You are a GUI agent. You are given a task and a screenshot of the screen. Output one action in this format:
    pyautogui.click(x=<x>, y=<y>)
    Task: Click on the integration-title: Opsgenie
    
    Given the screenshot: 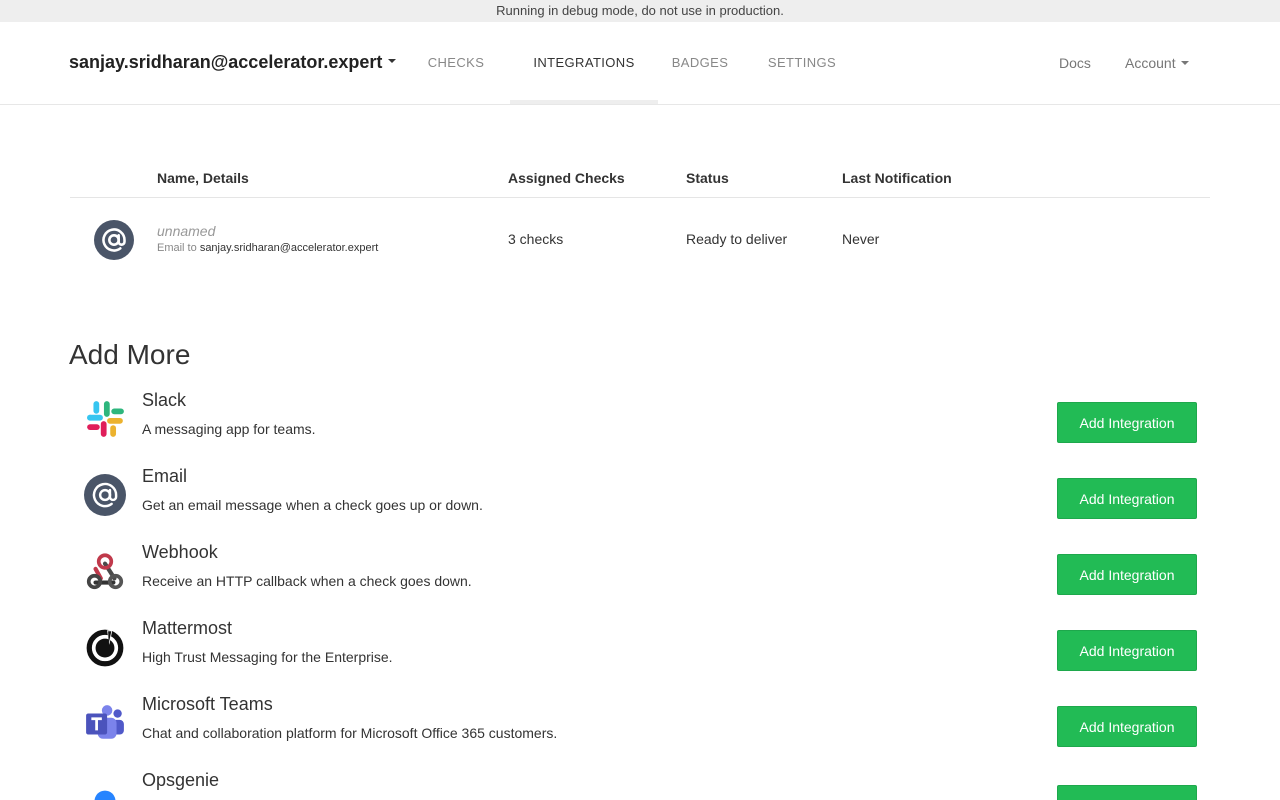 What is the action you would take?
    pyautogui.click(x=181, y=780)
    